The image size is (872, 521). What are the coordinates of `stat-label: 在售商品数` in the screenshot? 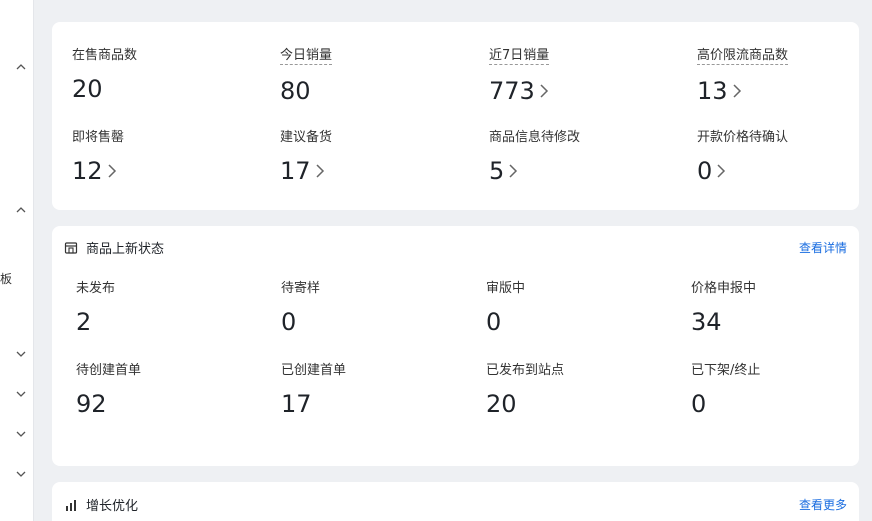 It's located at (105, 55).